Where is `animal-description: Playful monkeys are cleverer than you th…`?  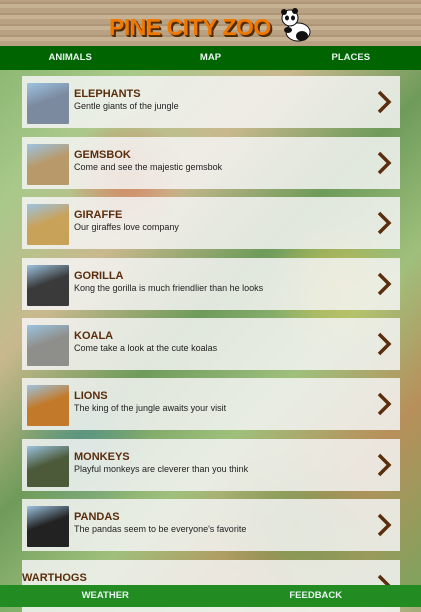 animal-description: Playful monkeys are cleverer than you th… is located at coordinates (161, 469).